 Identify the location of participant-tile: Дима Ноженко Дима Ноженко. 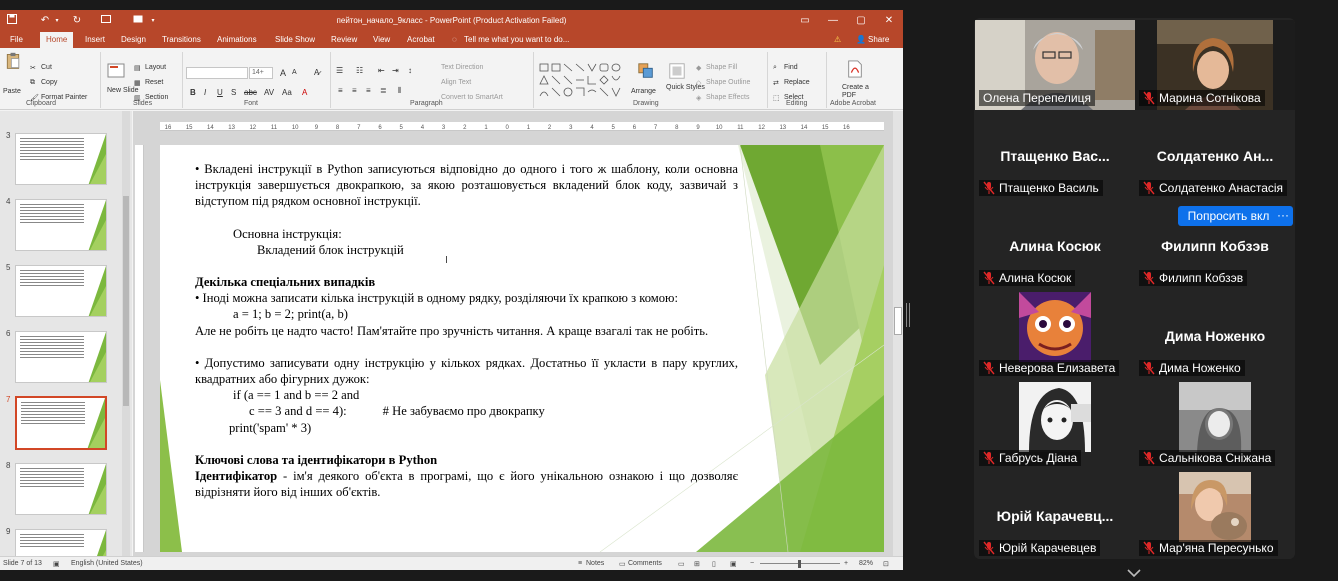
(1215, 335).